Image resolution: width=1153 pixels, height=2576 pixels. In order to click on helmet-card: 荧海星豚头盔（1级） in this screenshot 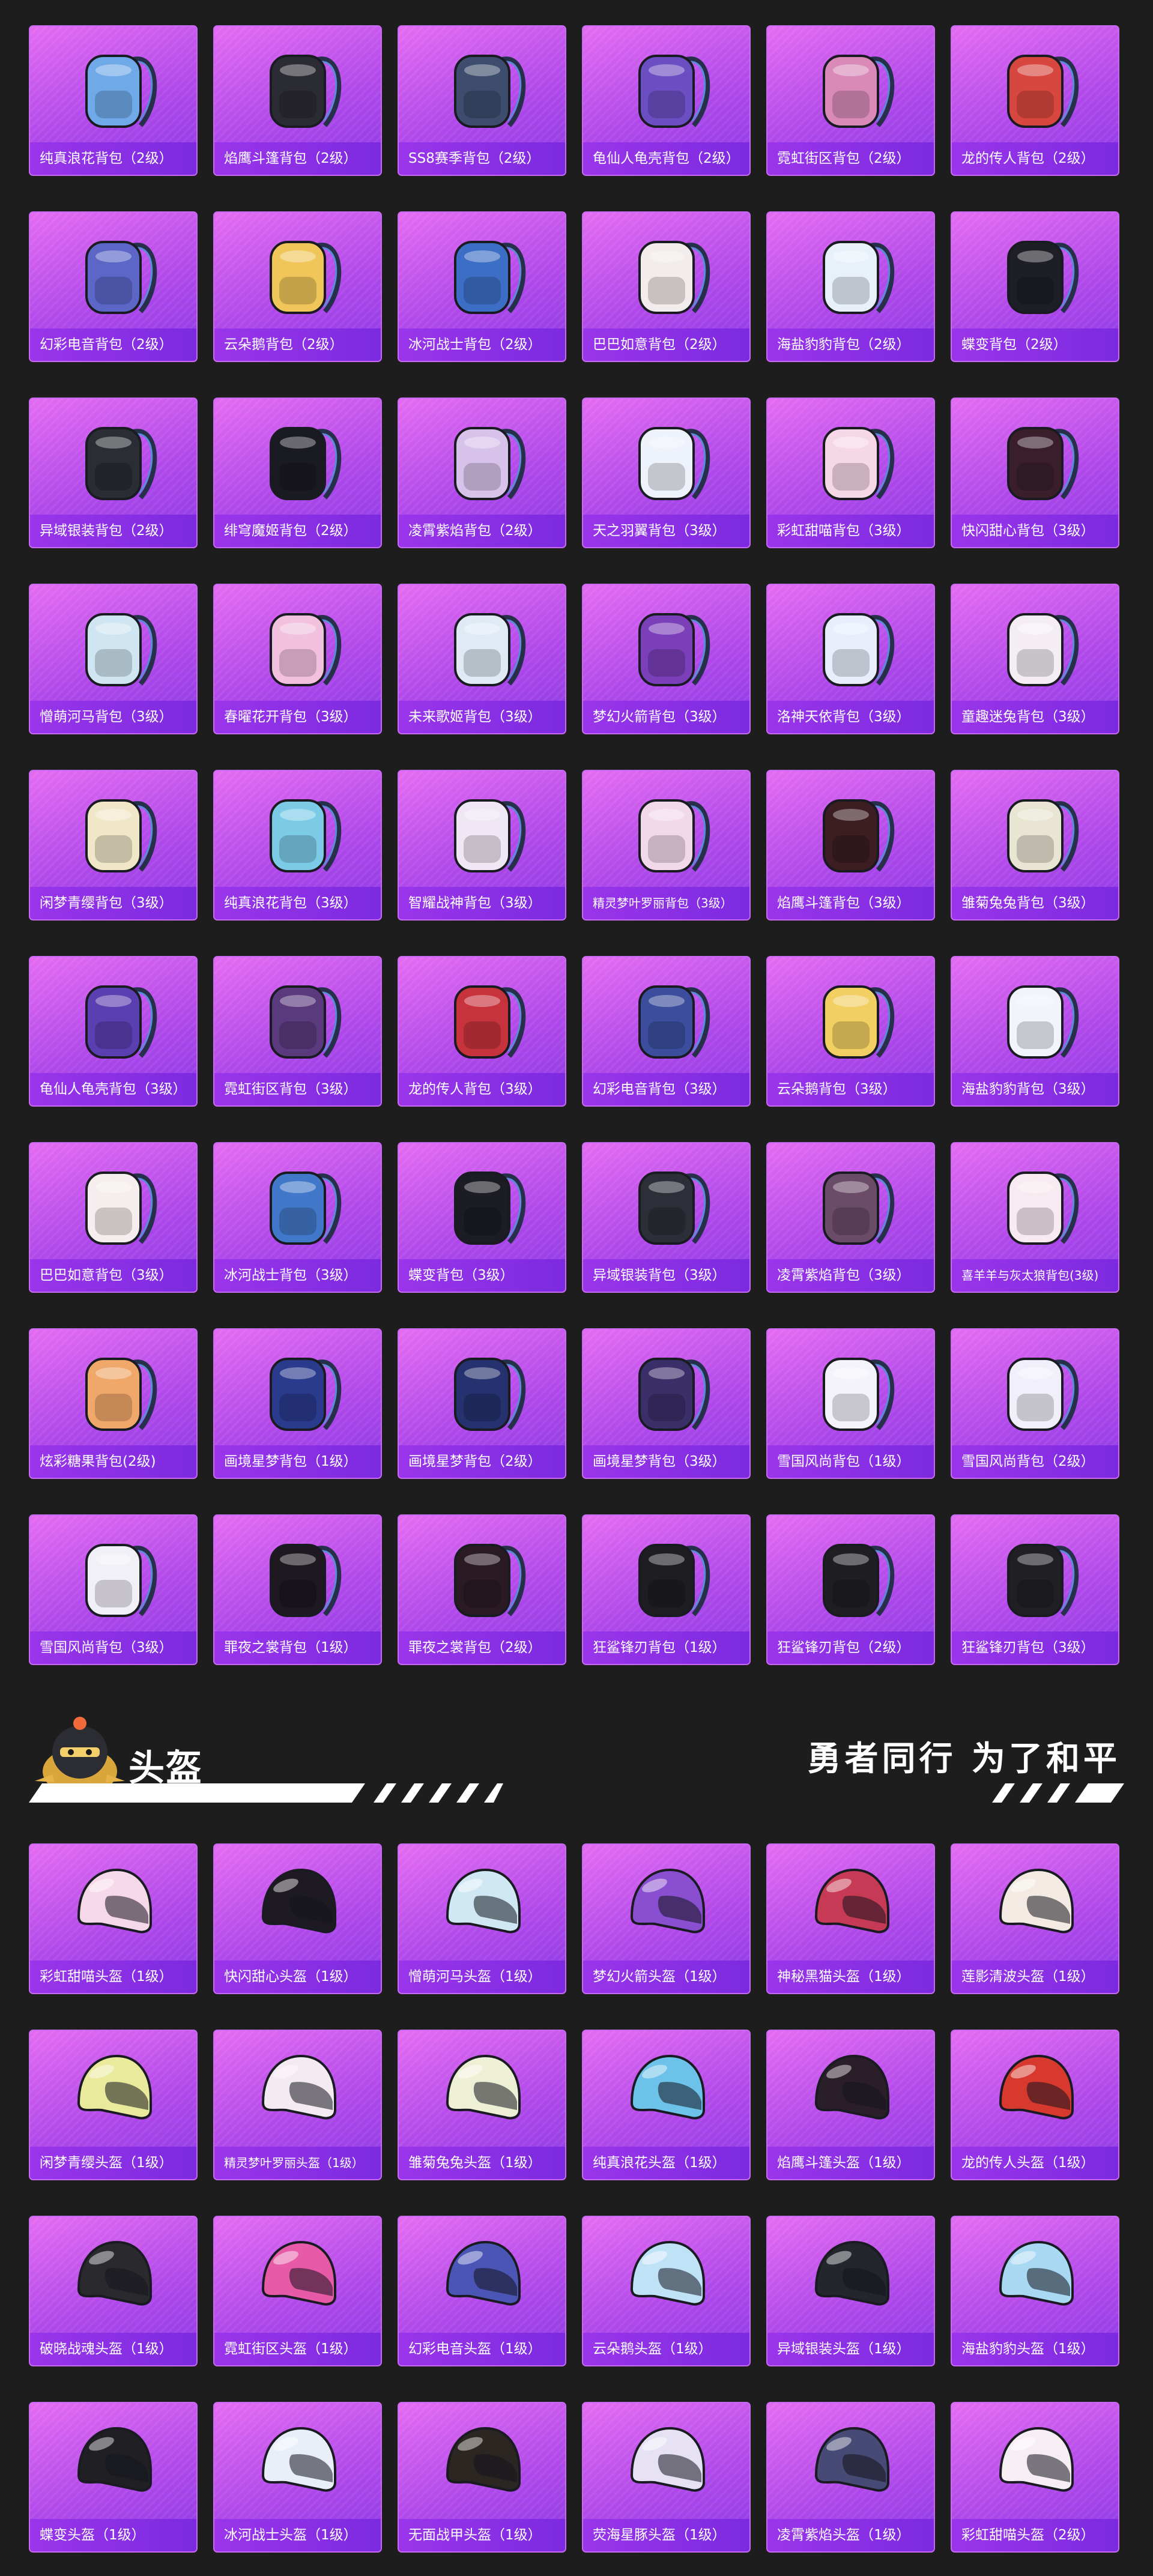, I will do `click(666, 2477)`.